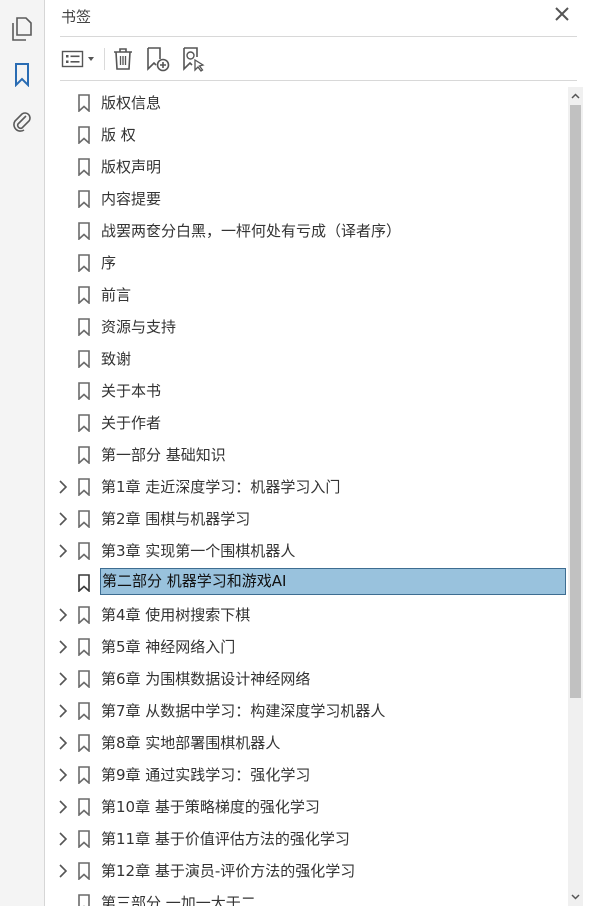  I want to click on bookmark-item: 第4章 使用树搜索下棋, so click(306, 615).